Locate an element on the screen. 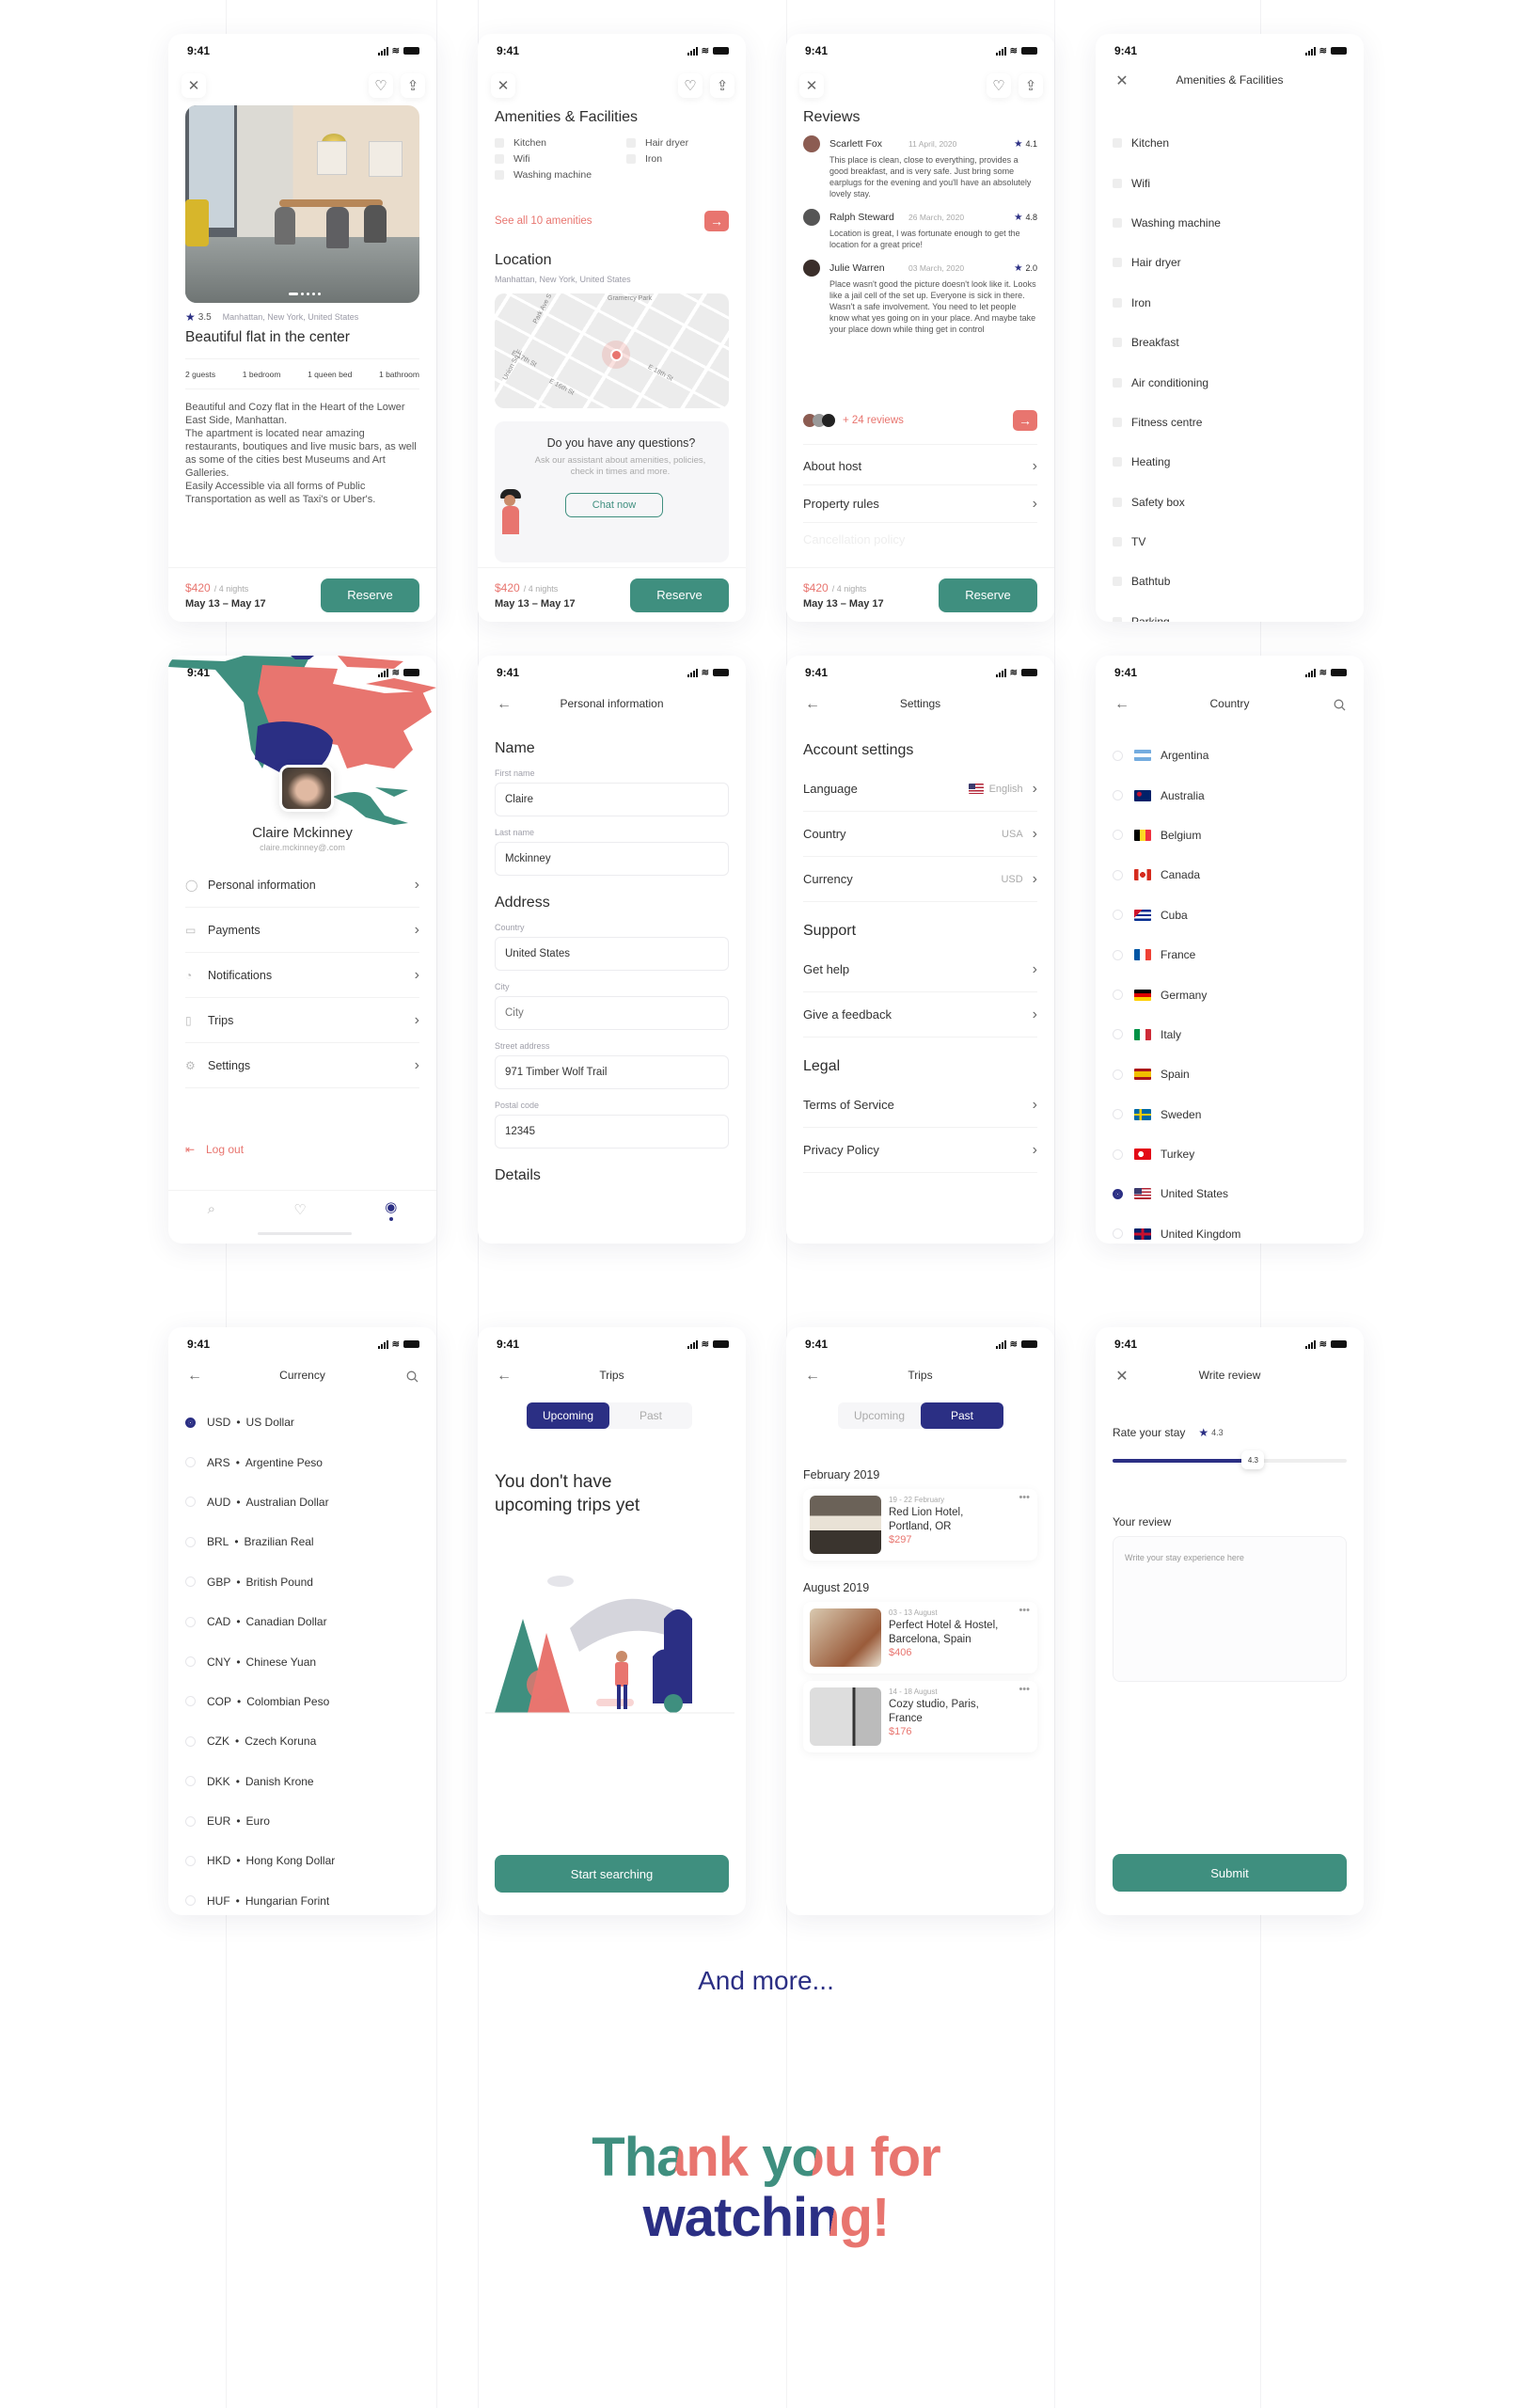 Image resolution: width=1532 pixels, height=2408 pixels. avatar is located at coordinates (306, 789).